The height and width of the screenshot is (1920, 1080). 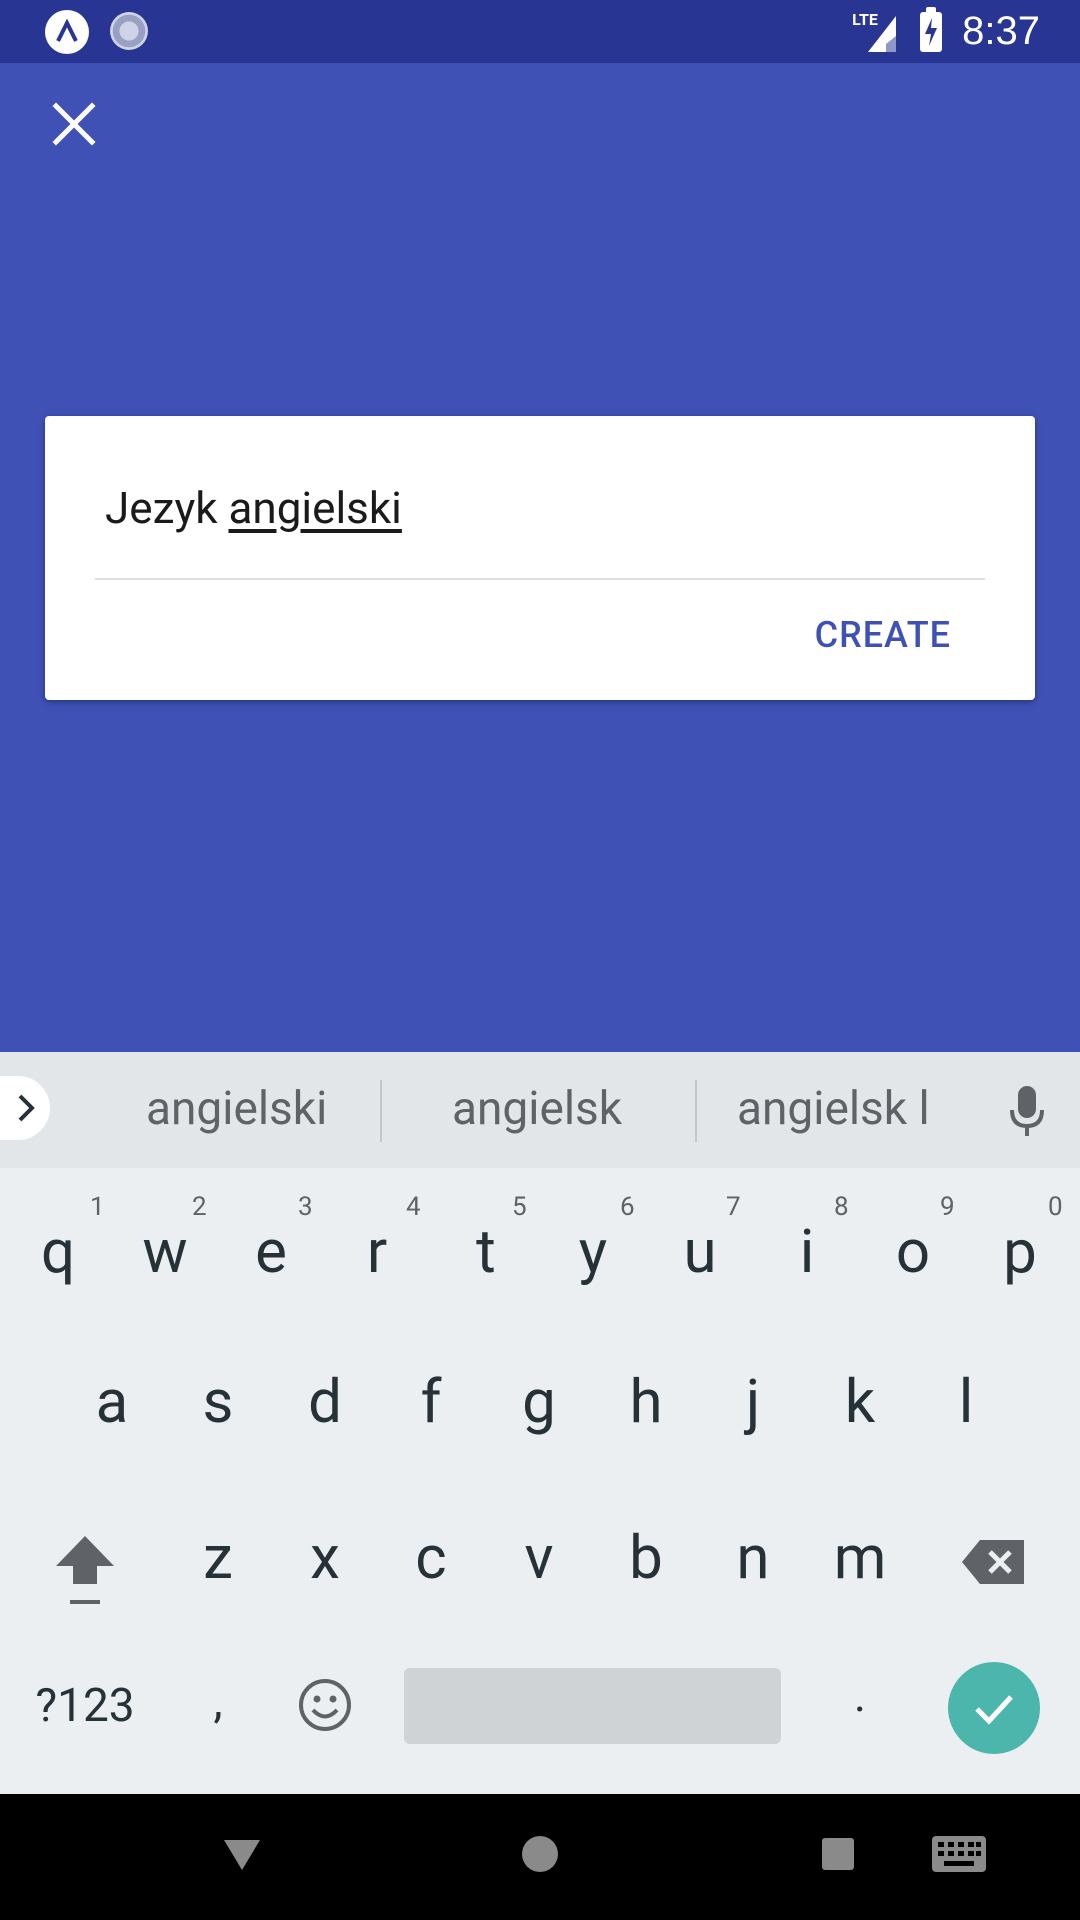 What do you see at coordinates (486, 1252) in the screenshot?
I see `key-t: t` at bounding box center [486, 1252].